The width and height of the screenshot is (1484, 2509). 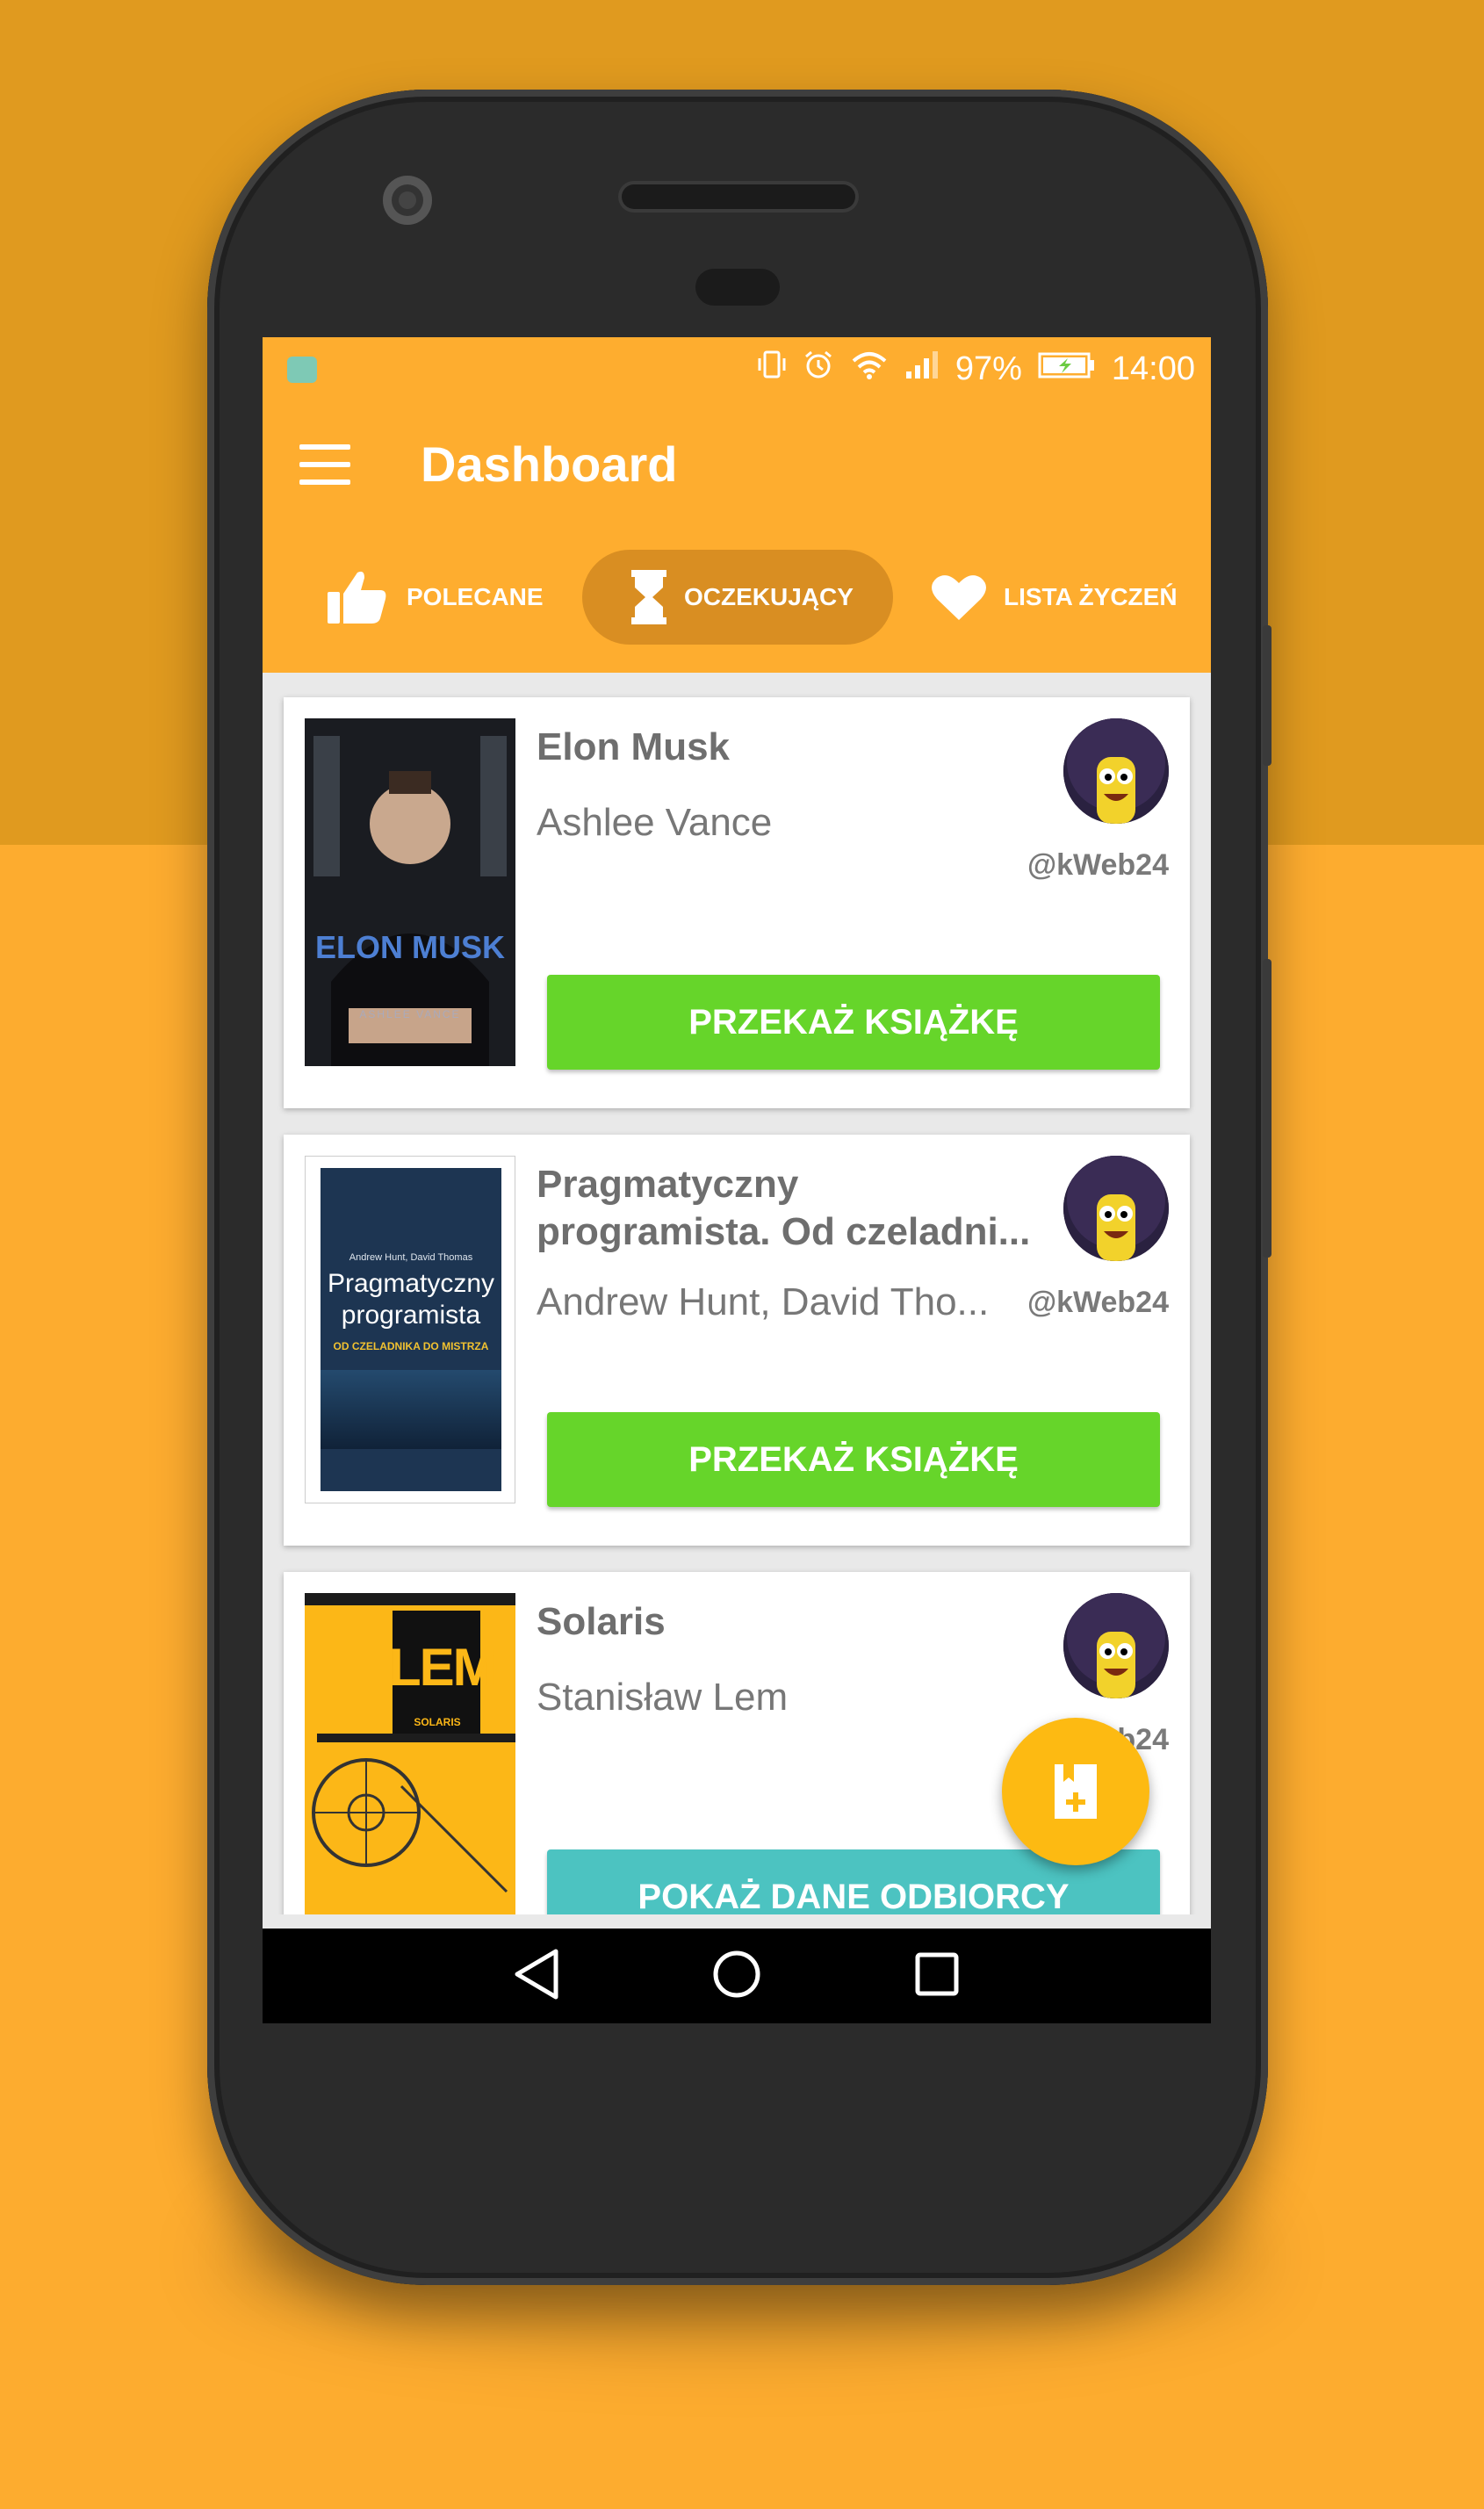 What do you see at coordinates (411, 1299) in the screenshot?
I see `cover-title: Pragmatyczny programista` at bounding box center [411, 1299].